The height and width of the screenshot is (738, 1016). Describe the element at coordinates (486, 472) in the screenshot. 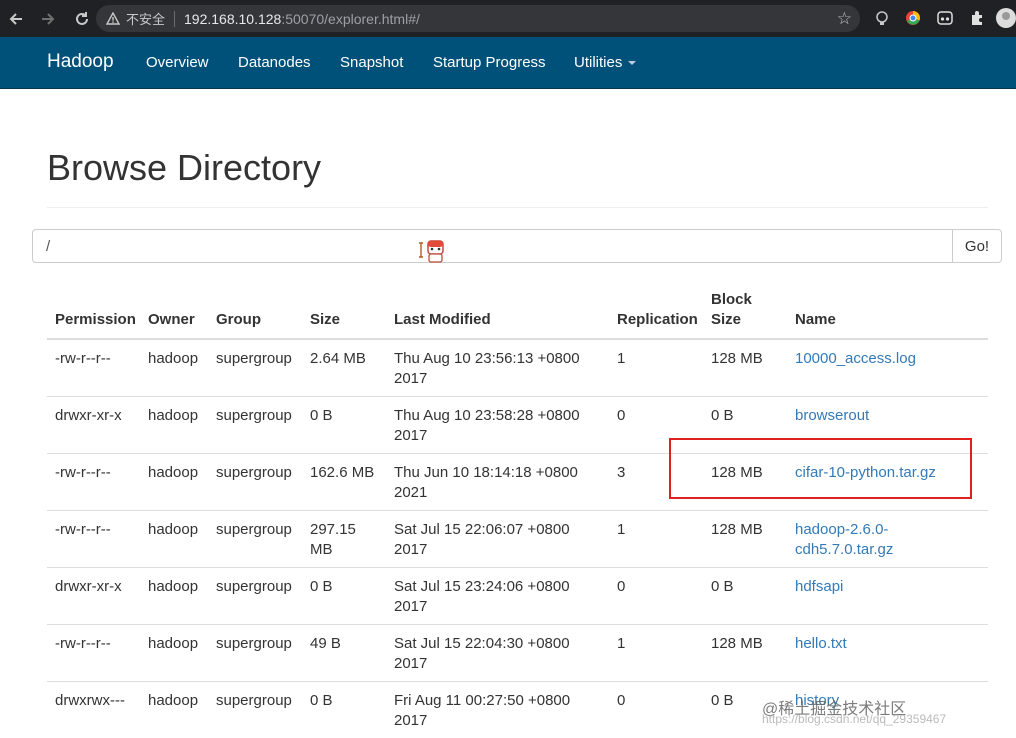

I see `cell-line: Thu Jun 10 18:14:18 +0800` at that location.